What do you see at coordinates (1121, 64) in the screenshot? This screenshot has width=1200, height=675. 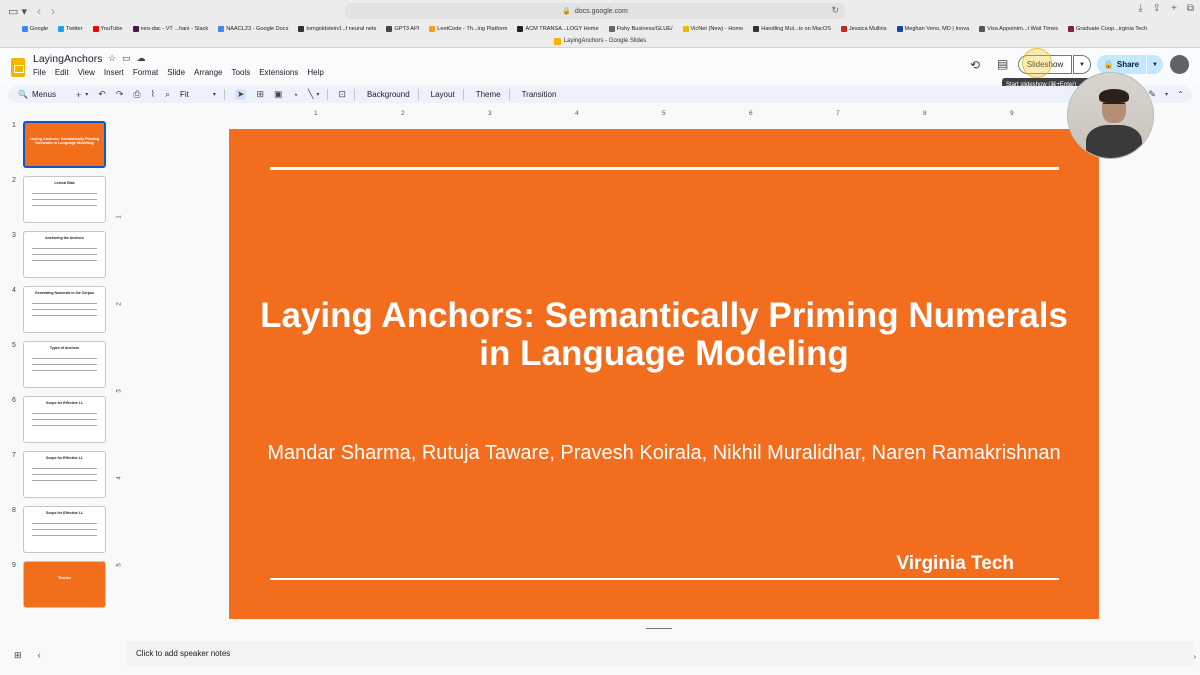 I see `share-button: 🔒 Share` at bounding box center [1121, 64].